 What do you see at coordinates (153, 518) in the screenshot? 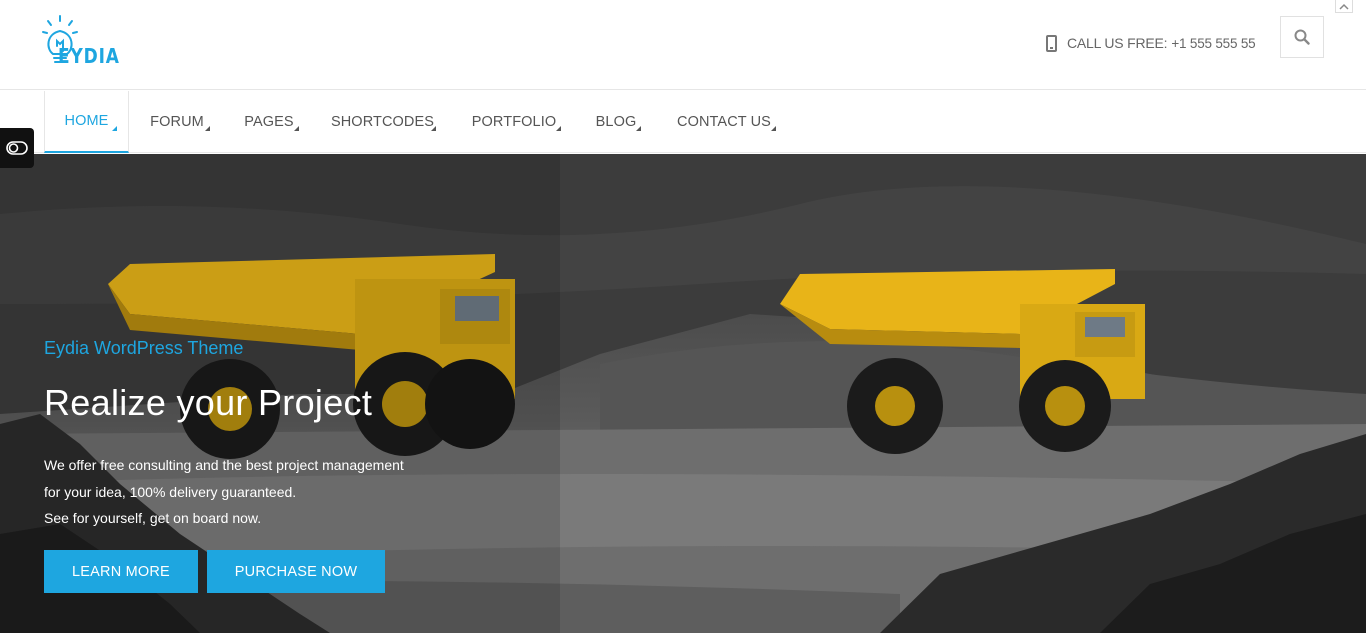
I see `hero-description-line: See for yourself, get on board now.` at bounding box center [153, 518].